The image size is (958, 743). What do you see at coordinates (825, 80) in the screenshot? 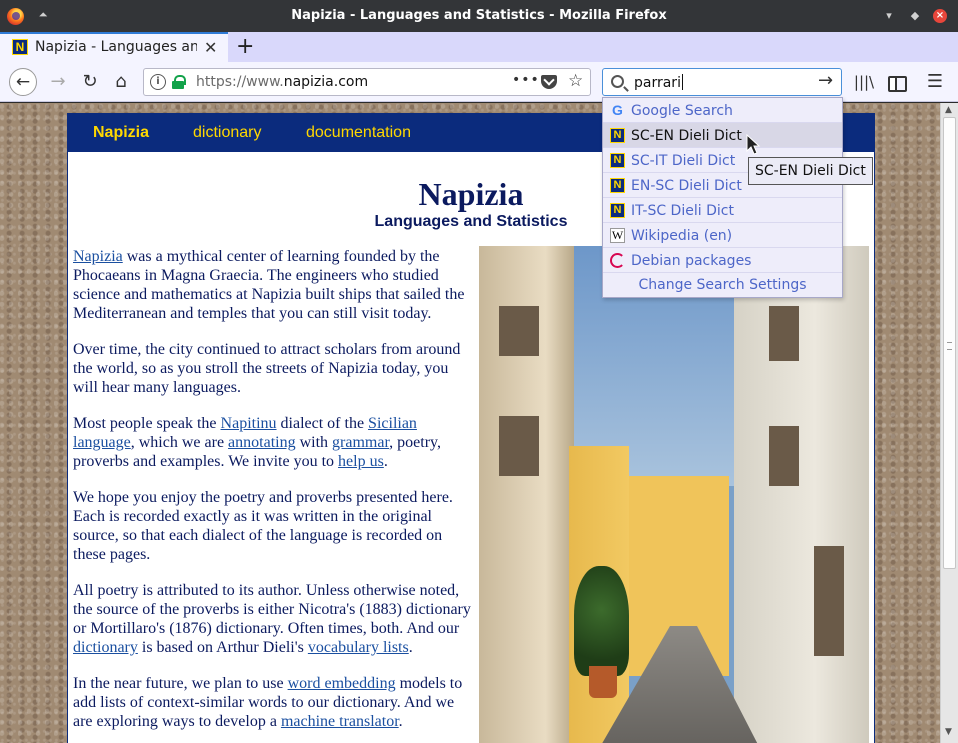
I see `search-go-arrow-icon: →` at bounding box center [825, 80].